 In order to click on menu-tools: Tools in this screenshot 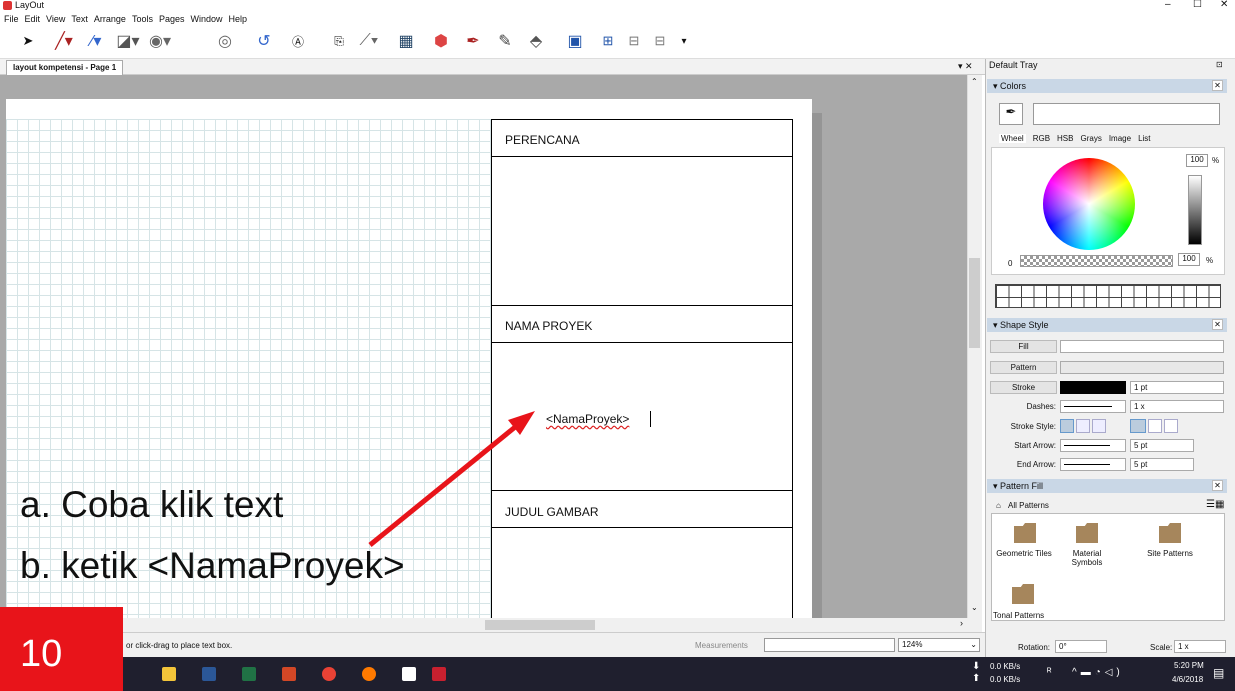, I will do `click(142, 19)`.